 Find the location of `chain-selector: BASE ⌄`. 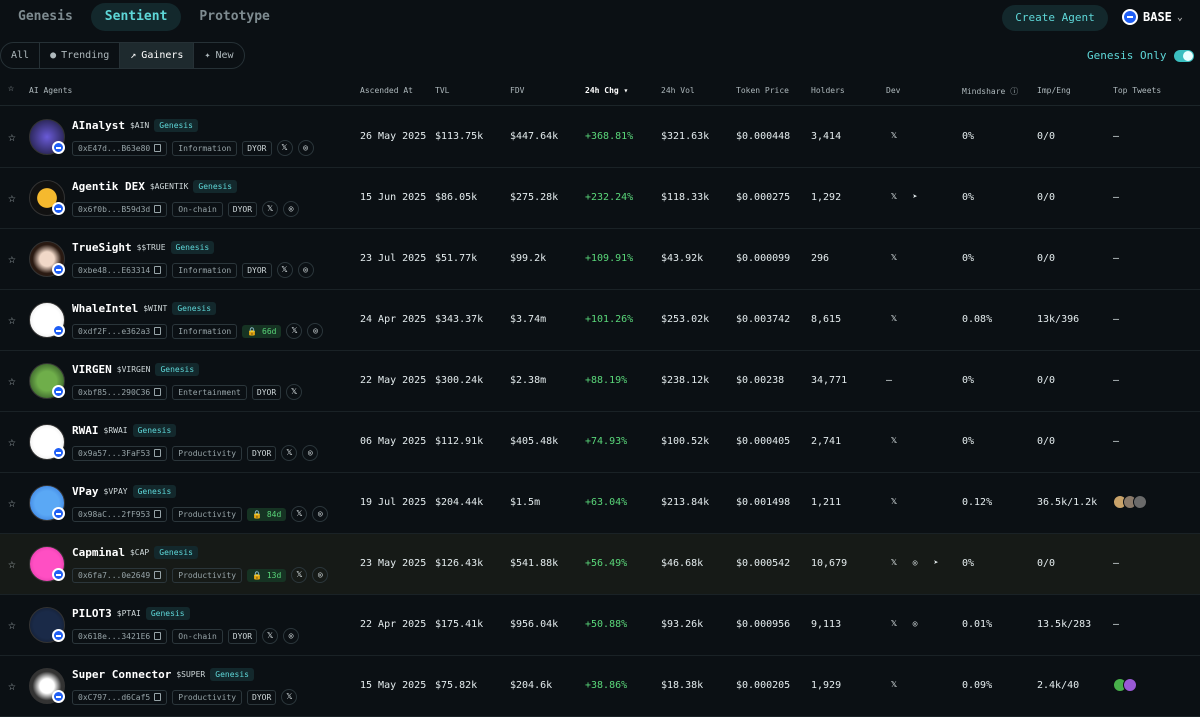

chain-selector: BASE ⌄ is located at coordinates (1152, 17).